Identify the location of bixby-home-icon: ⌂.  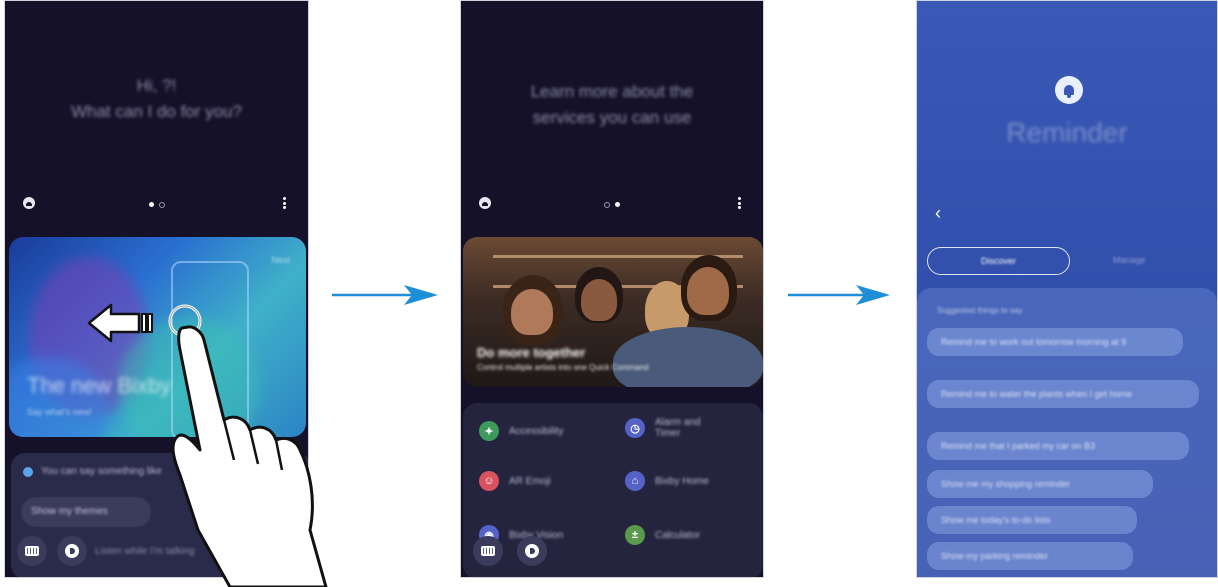
(635, 481).